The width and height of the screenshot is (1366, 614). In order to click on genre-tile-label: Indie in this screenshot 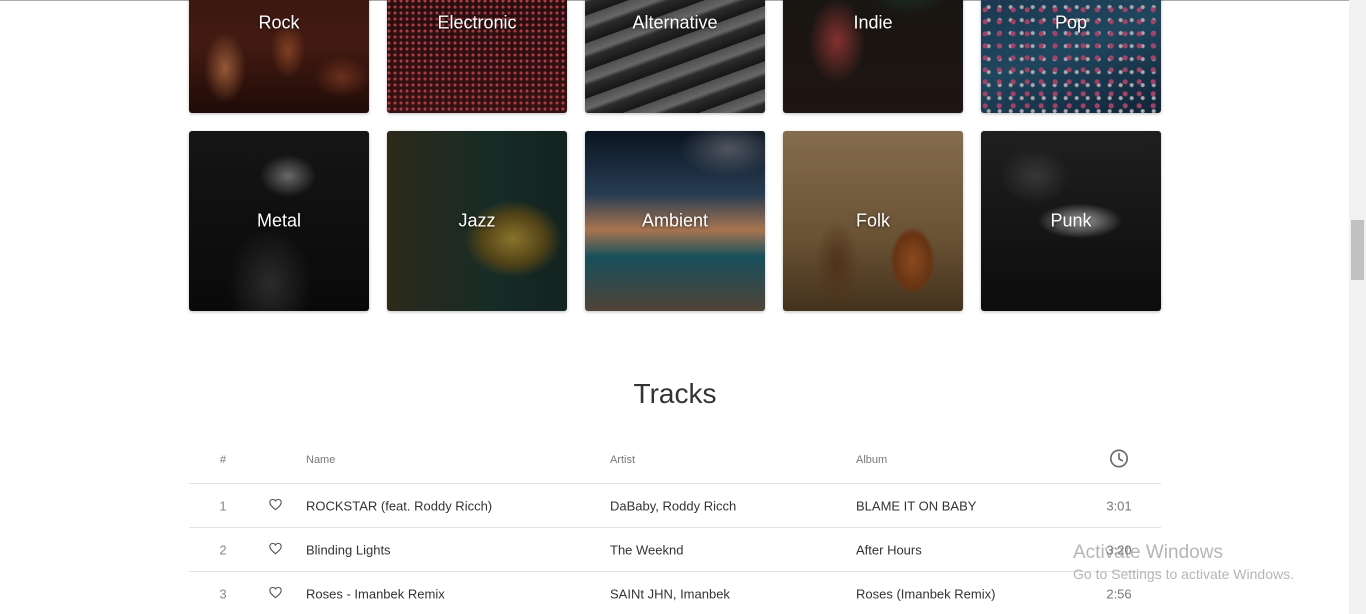, I will do `click(873, 22)`.